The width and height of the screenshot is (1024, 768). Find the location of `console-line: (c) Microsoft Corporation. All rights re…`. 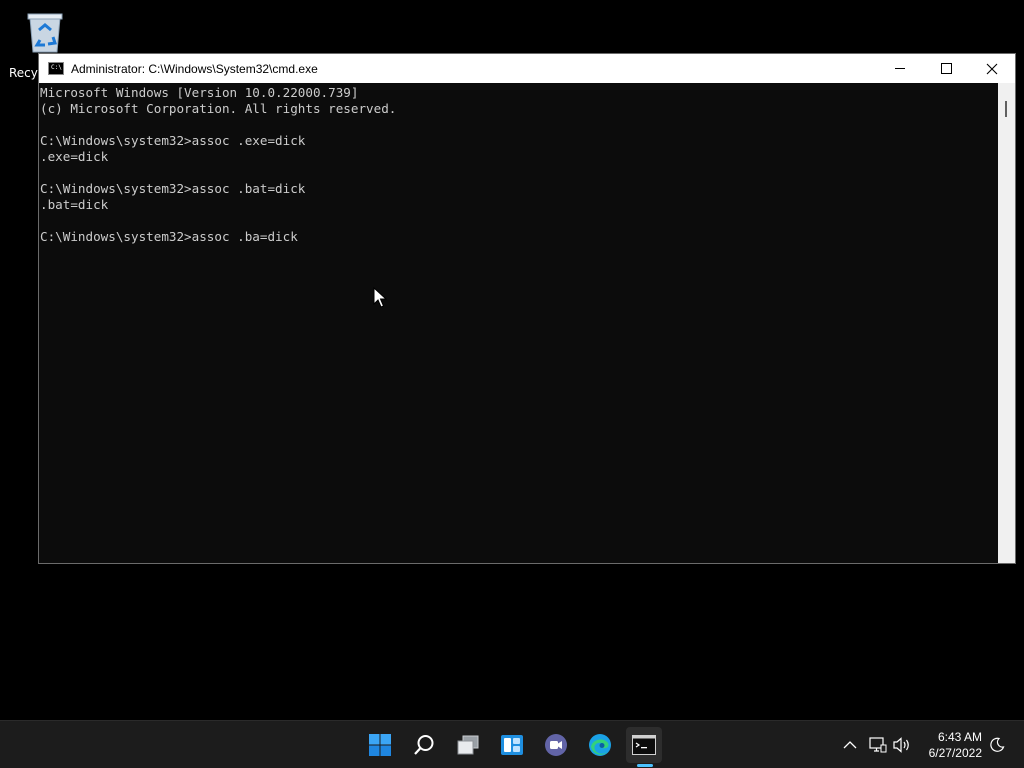

console-line: (c) Microsoft Corporation. All rights re… is located at coordinates (218, 108).